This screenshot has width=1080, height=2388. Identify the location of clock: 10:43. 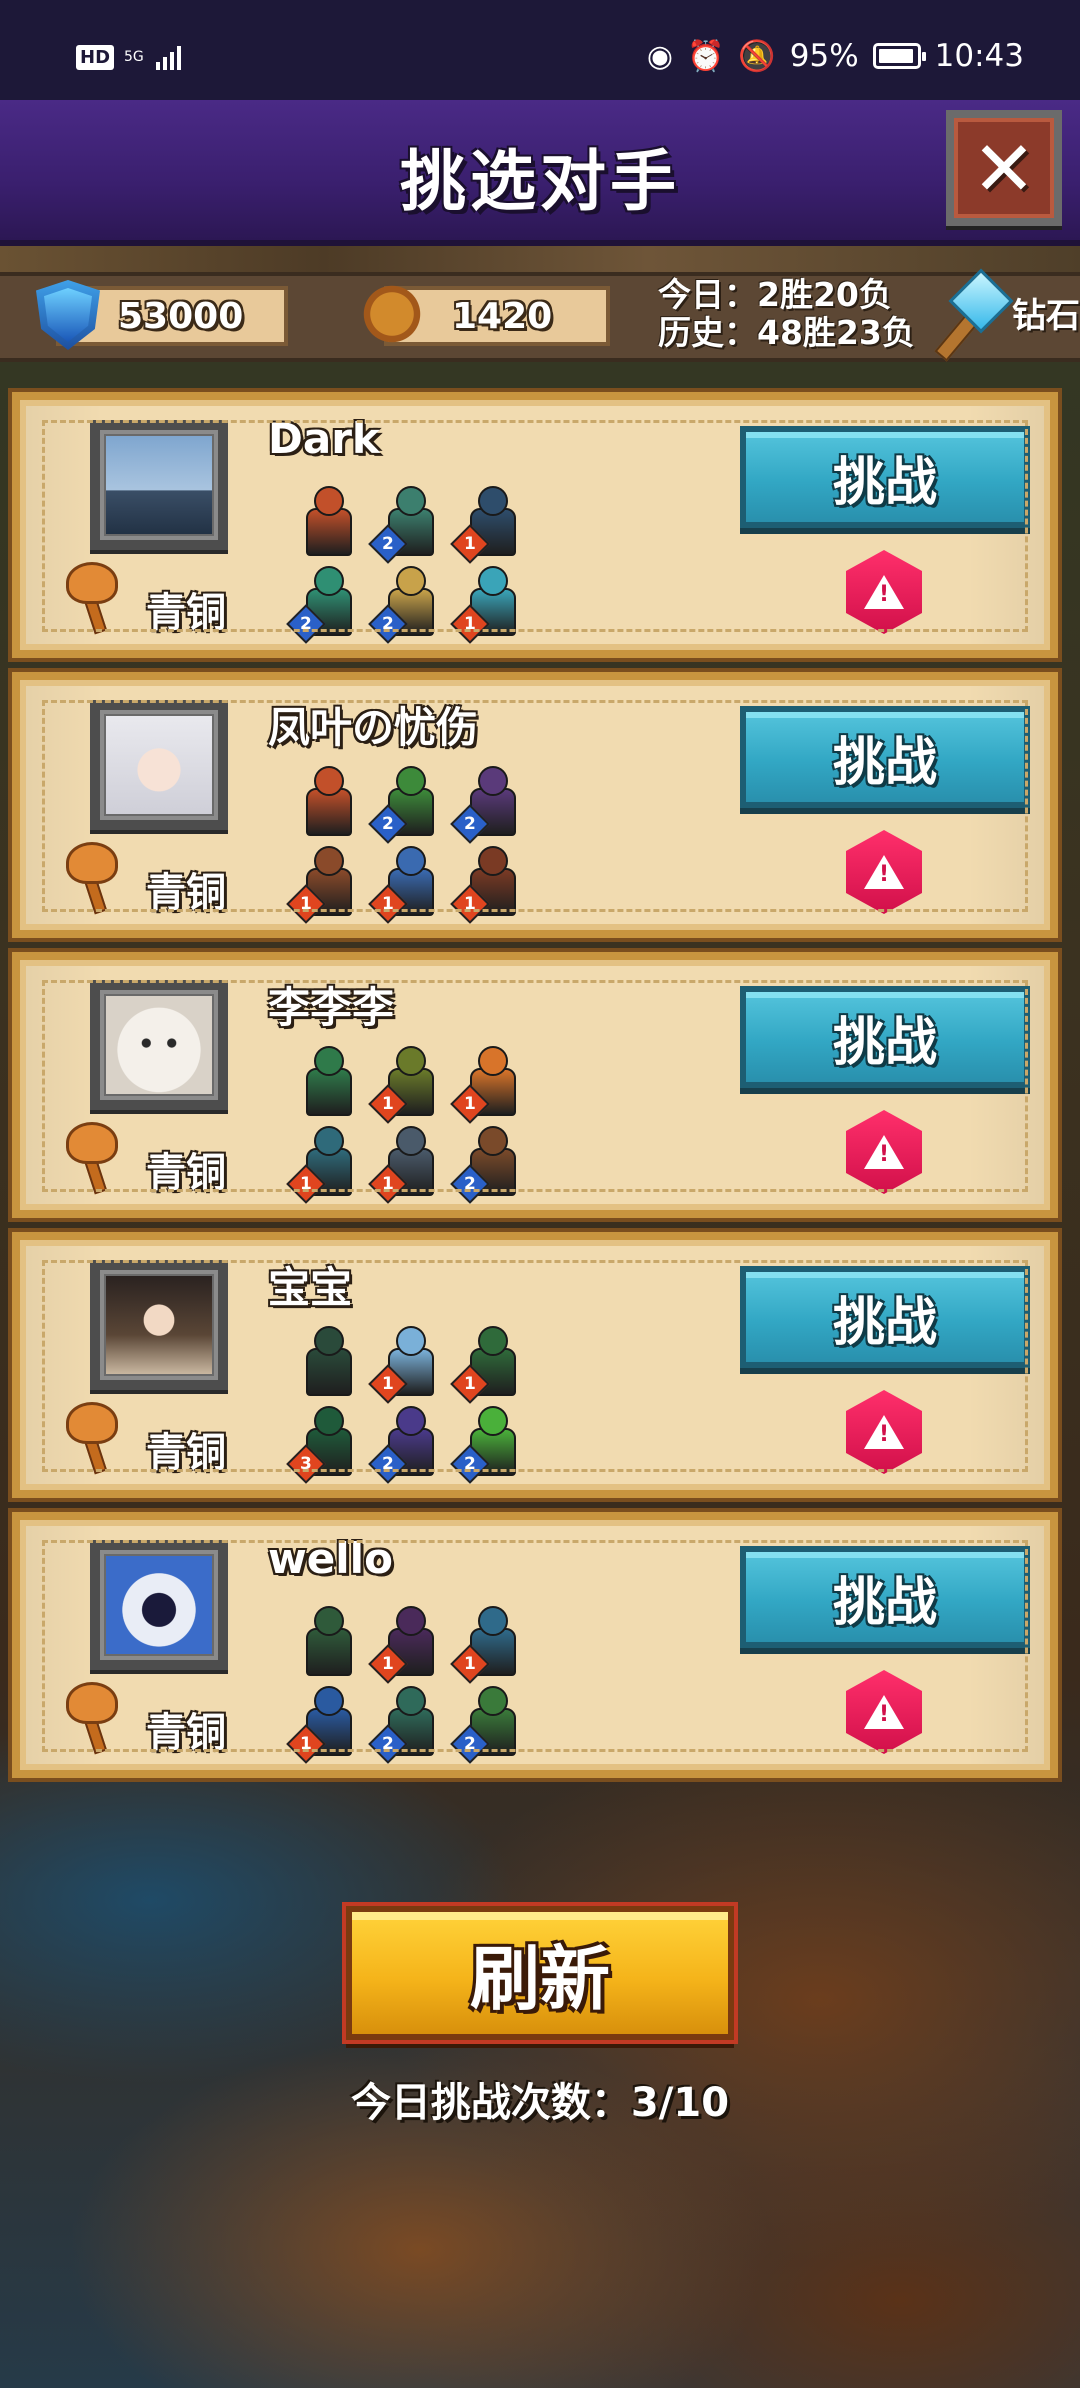
(979, 56).